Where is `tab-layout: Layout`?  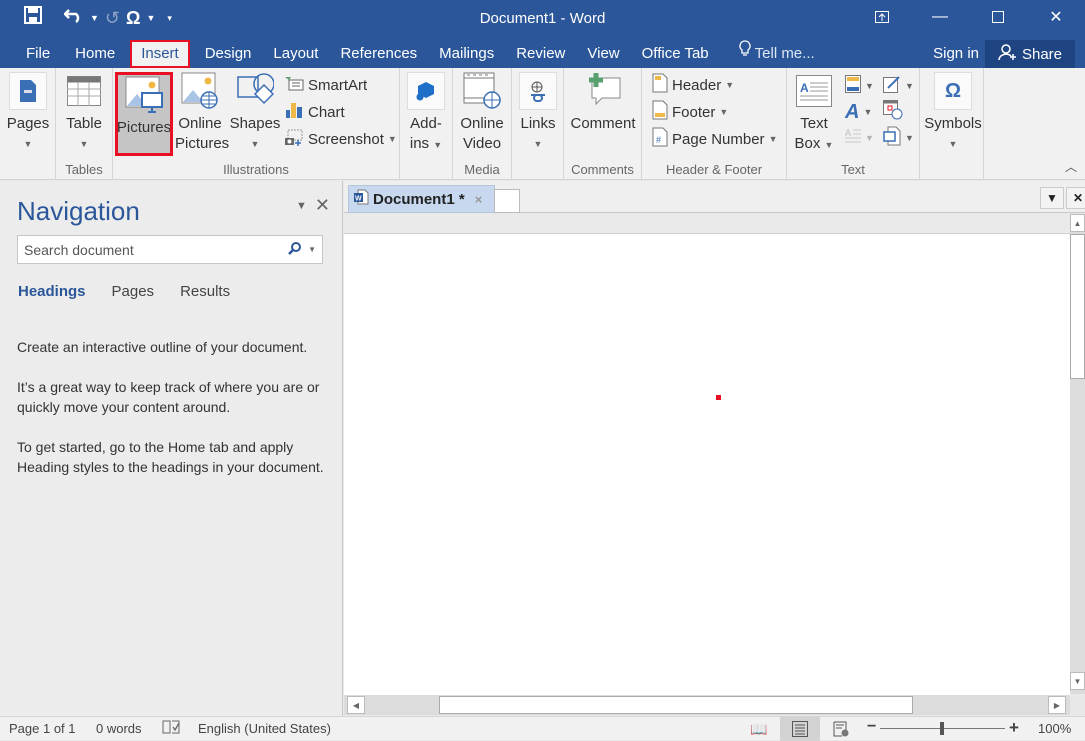
tab-layout: Layout is located at coordinates (295, 54).